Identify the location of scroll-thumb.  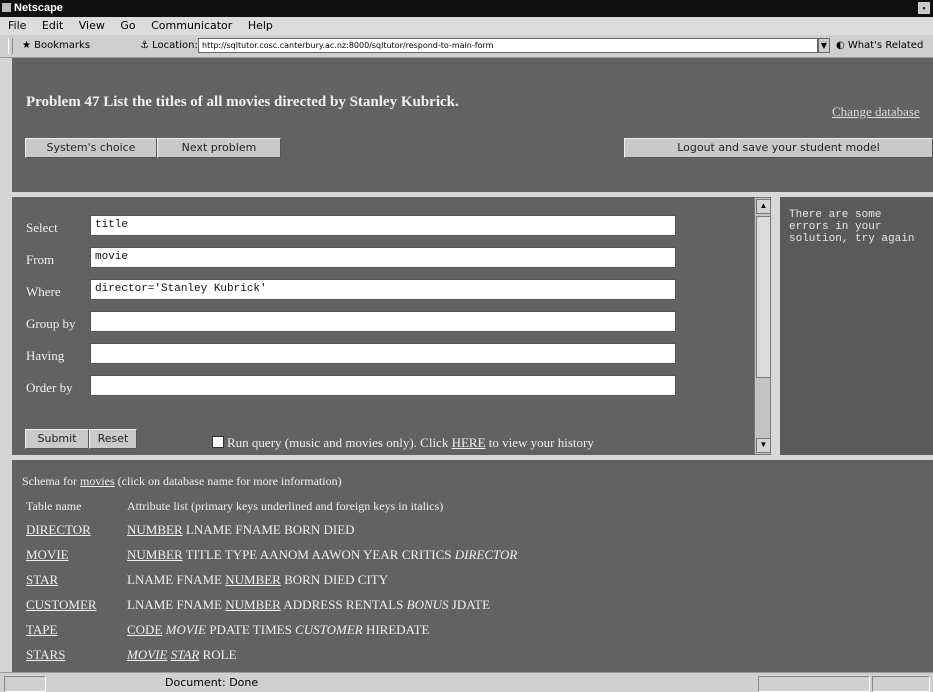
(763, 297).